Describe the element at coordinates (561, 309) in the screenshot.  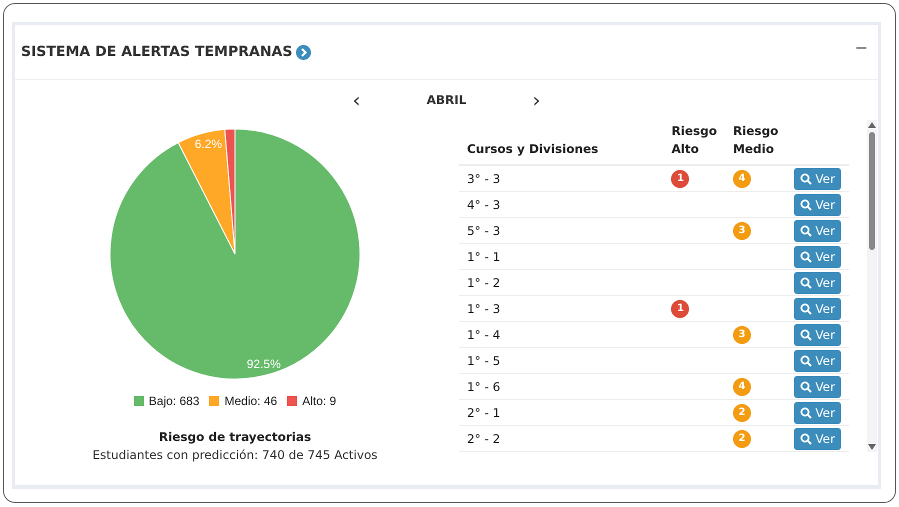
I see `course-cell: 1° - 3` at that location.